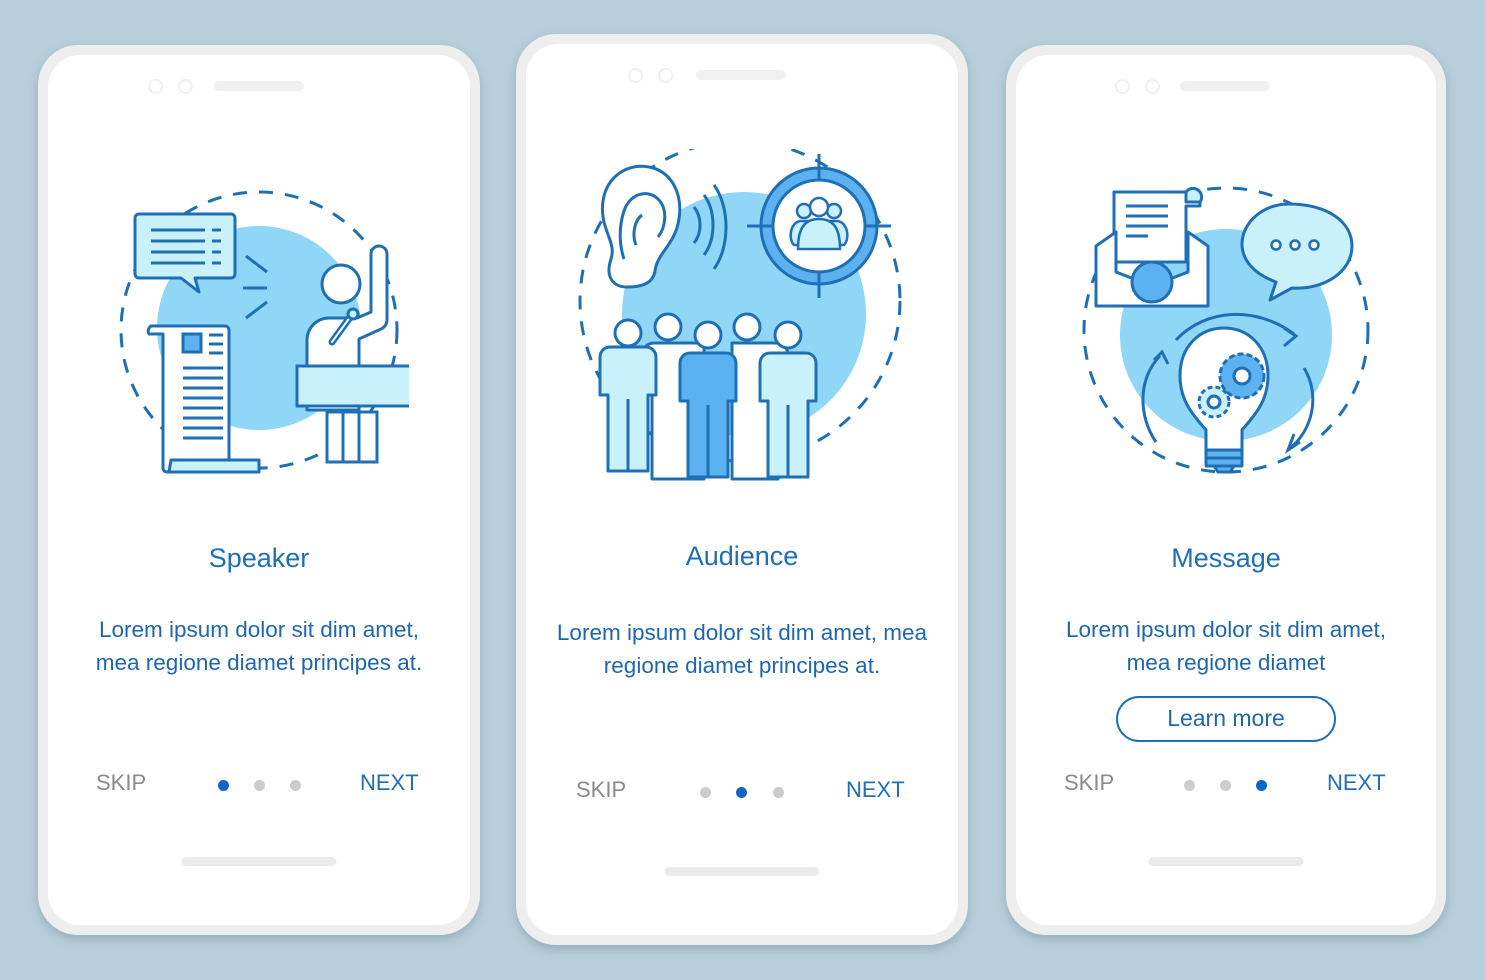  What do you see at coordinates (1224, 400) in the screenshot?
I see `lightbulb-gears-icon` at bounding box center [1224, 400].